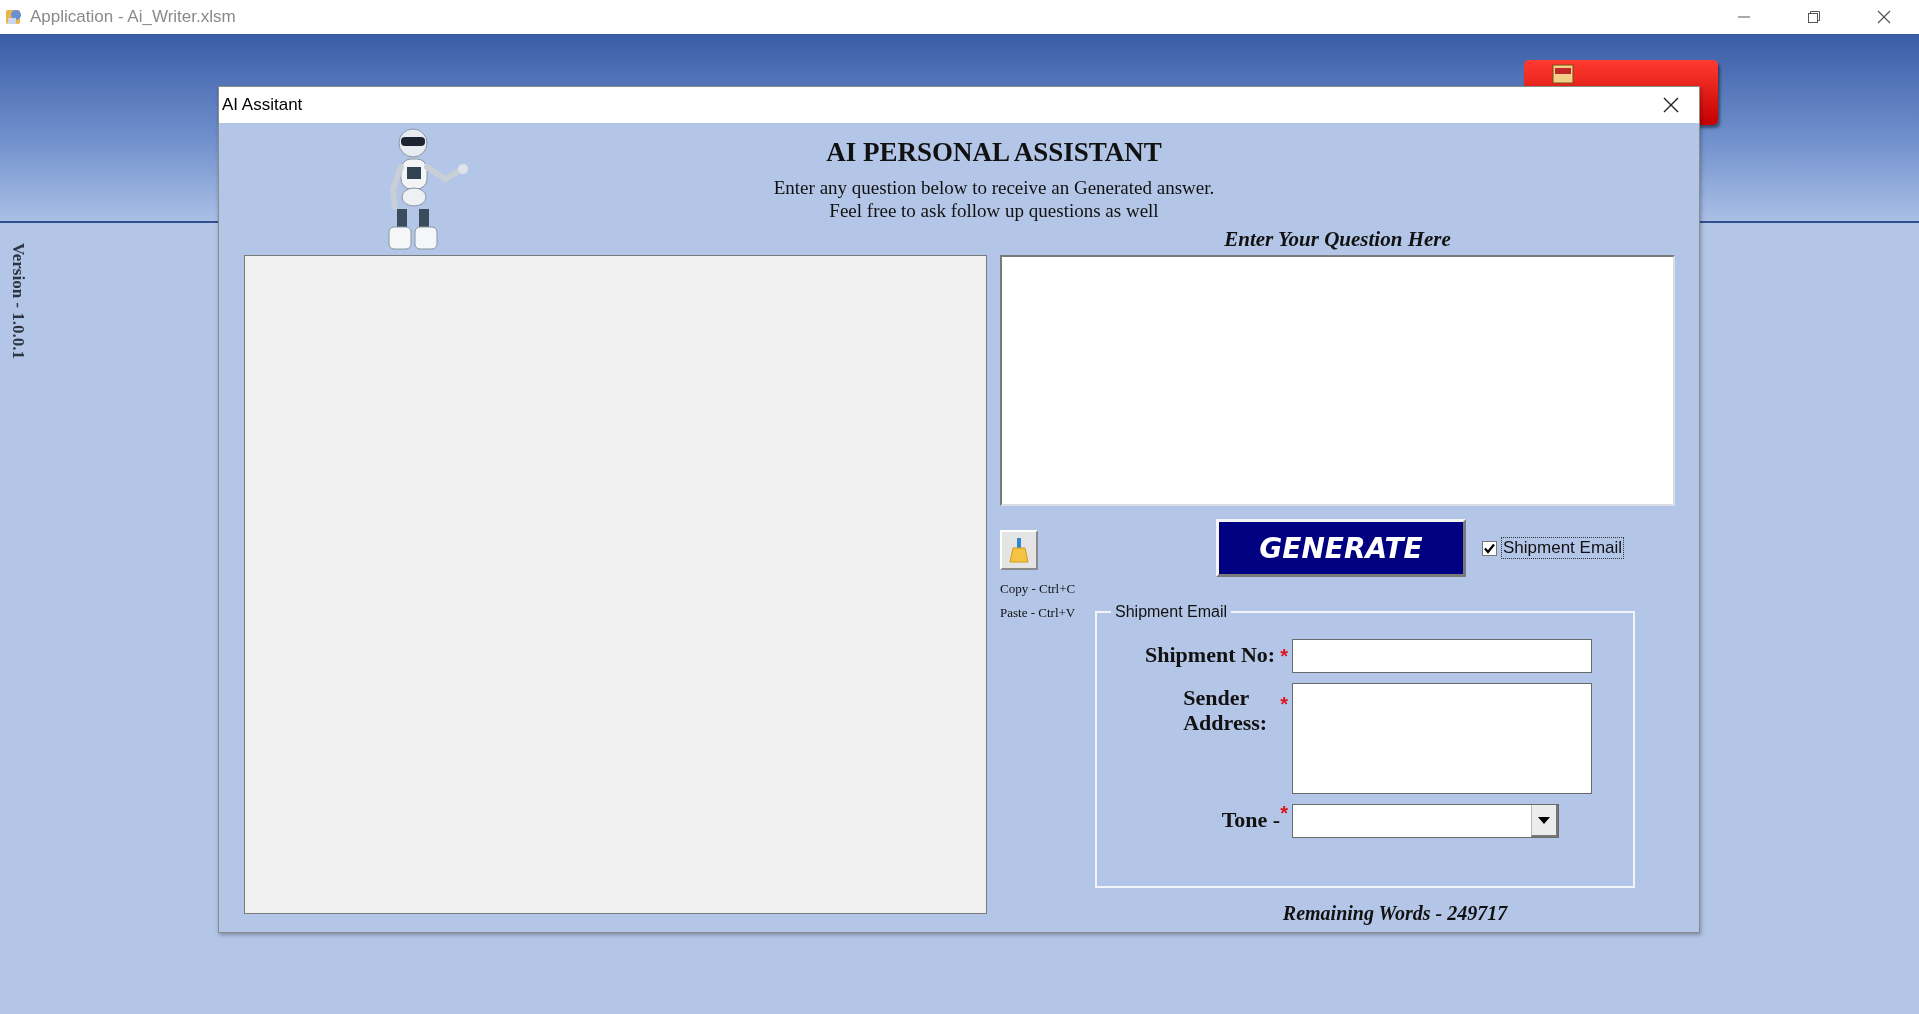 The width and height of the screenshot is (1919, 1014). What do you see at coordinates (1171, 612) in the screenshot?
I see `group-title: Shipment Email` at bounding box center [1171, 612].